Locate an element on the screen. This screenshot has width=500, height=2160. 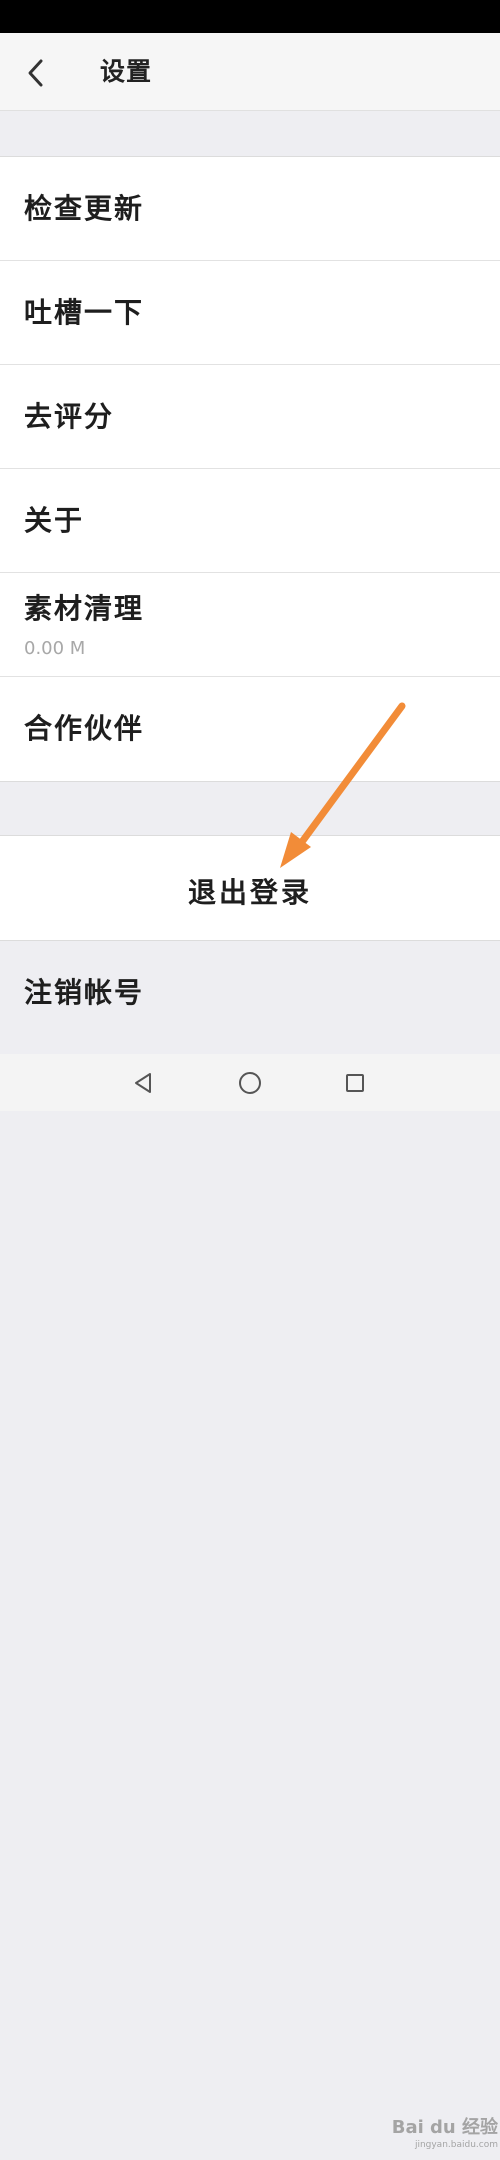
settings-item-check-update: 检查更新 is located at coordinates (250, 209).